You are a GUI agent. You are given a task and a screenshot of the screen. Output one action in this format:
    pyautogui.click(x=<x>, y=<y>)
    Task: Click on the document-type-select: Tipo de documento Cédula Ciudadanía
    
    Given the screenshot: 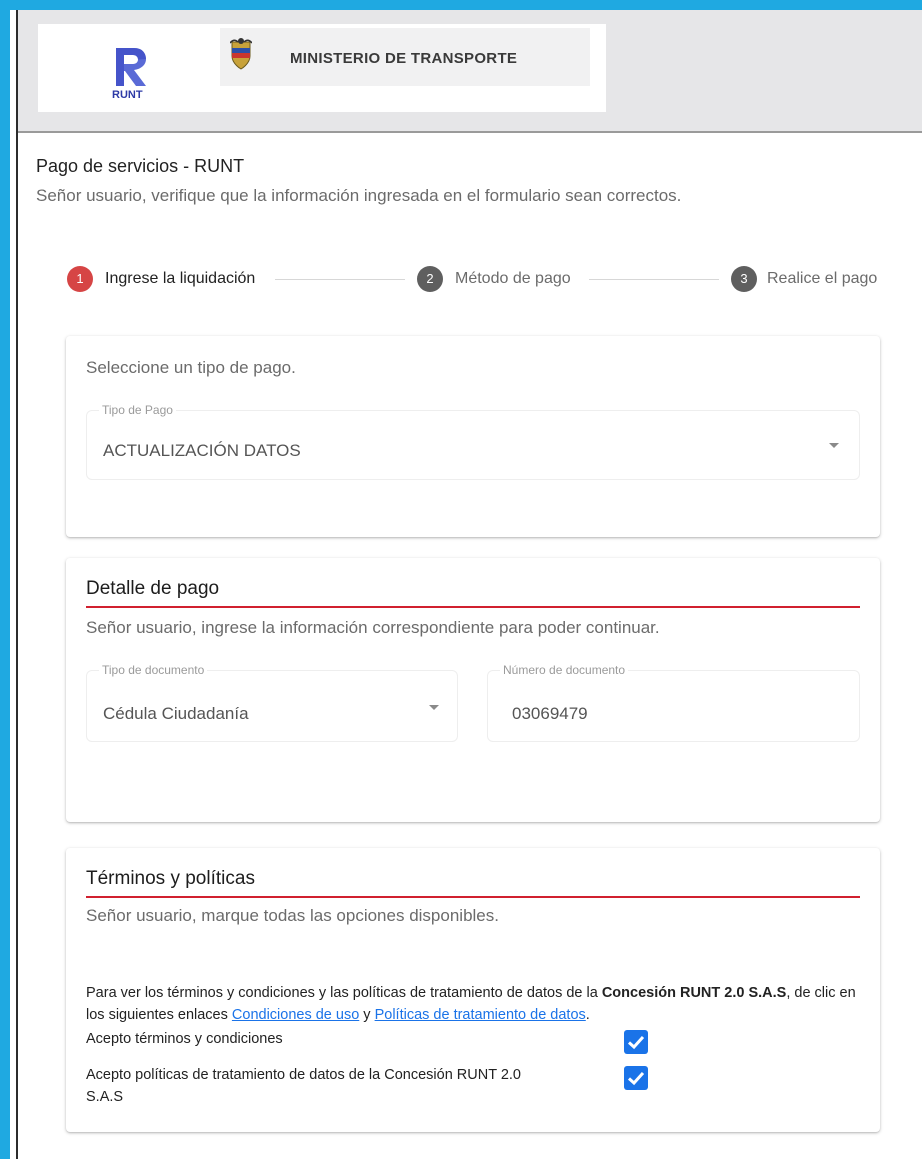 What is the action you would take?
    pyautogui.click(x=272, y=702)
    